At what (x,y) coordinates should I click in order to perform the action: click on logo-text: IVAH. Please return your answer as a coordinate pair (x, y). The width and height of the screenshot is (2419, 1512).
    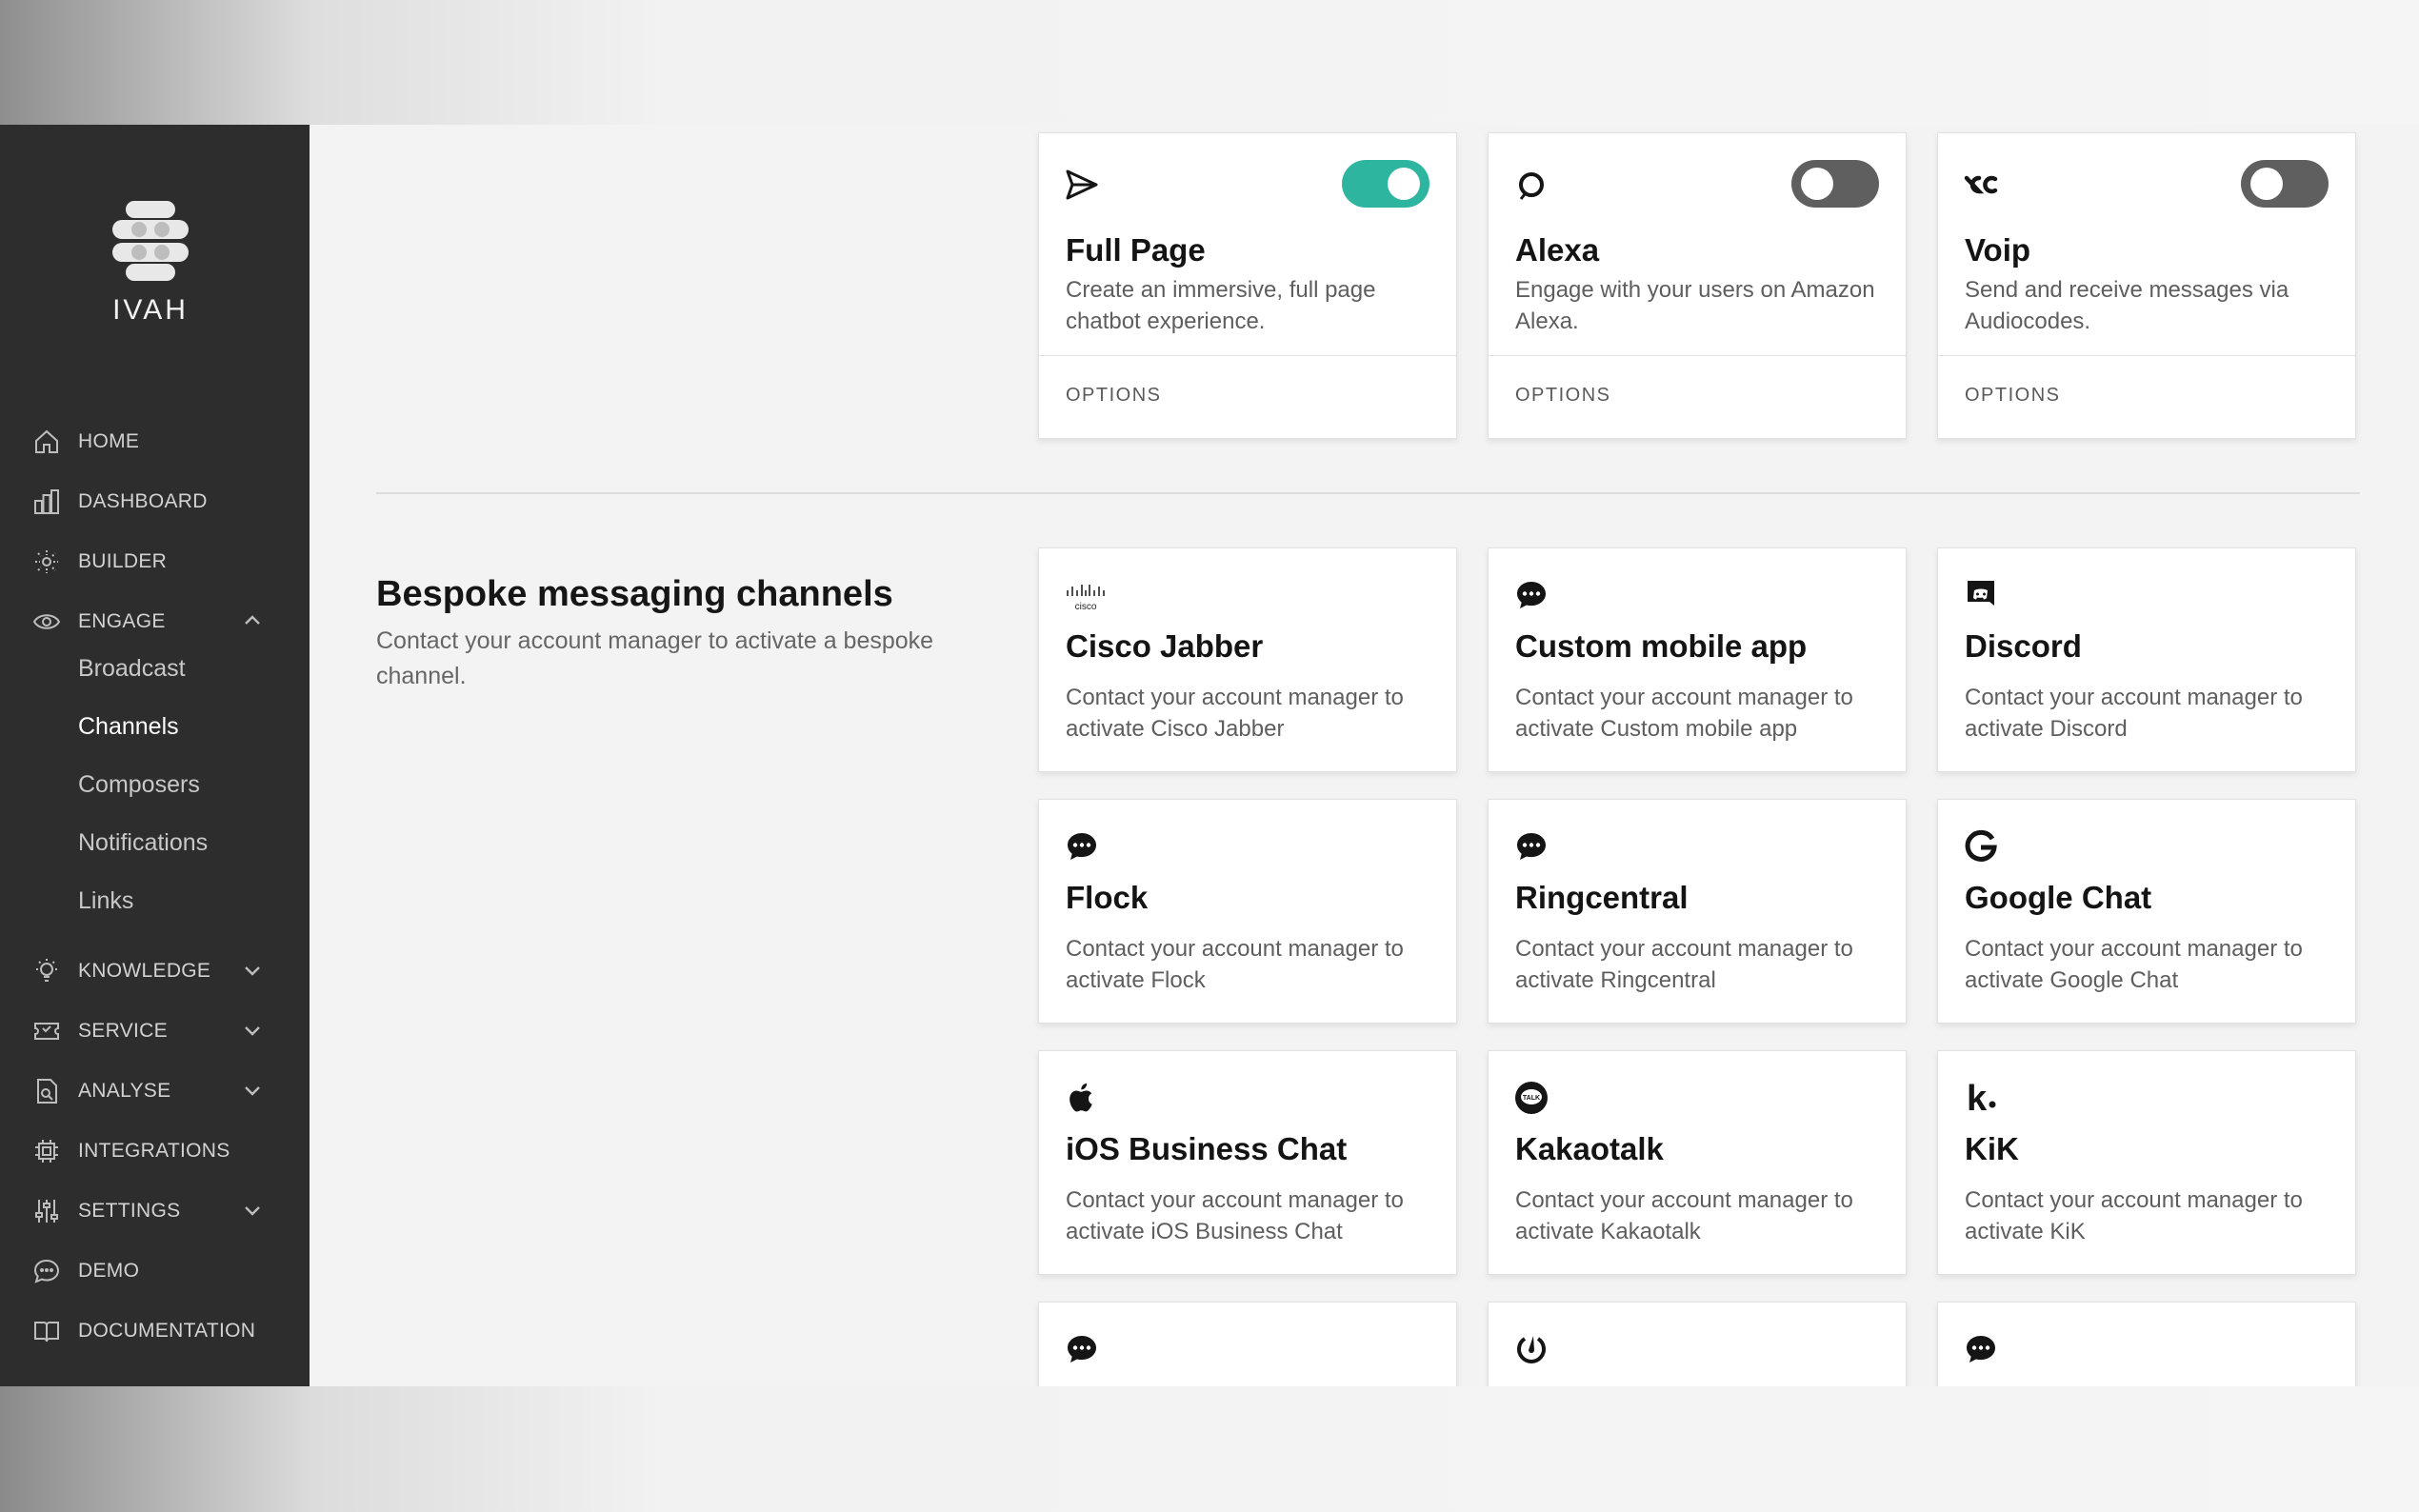
    Looking at the image, I should click on (150, 310).